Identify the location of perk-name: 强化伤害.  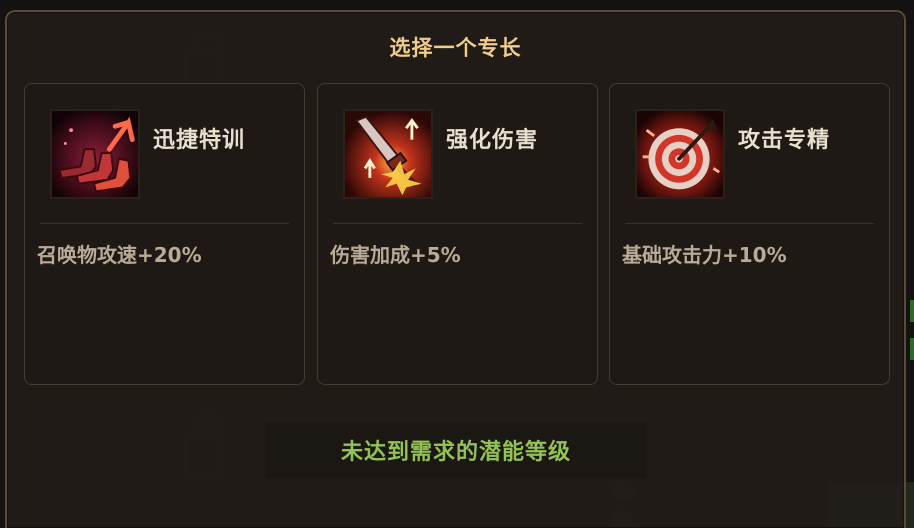
(492, 140).